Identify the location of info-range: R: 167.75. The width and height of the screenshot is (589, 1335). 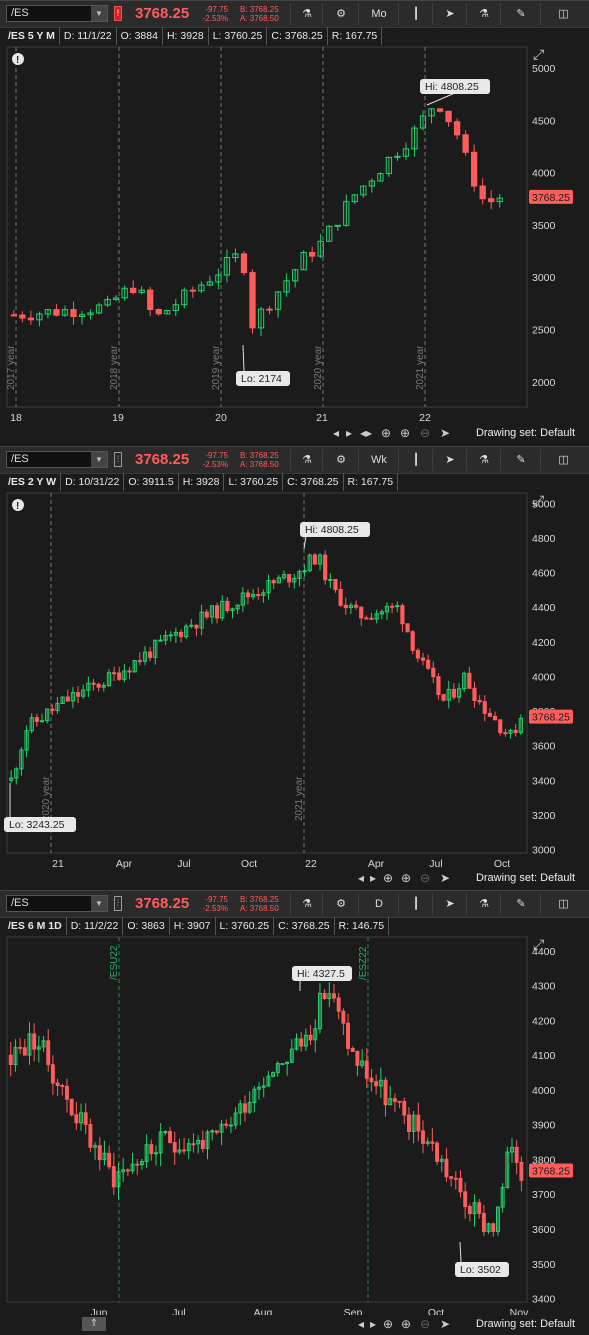
(371, 482).